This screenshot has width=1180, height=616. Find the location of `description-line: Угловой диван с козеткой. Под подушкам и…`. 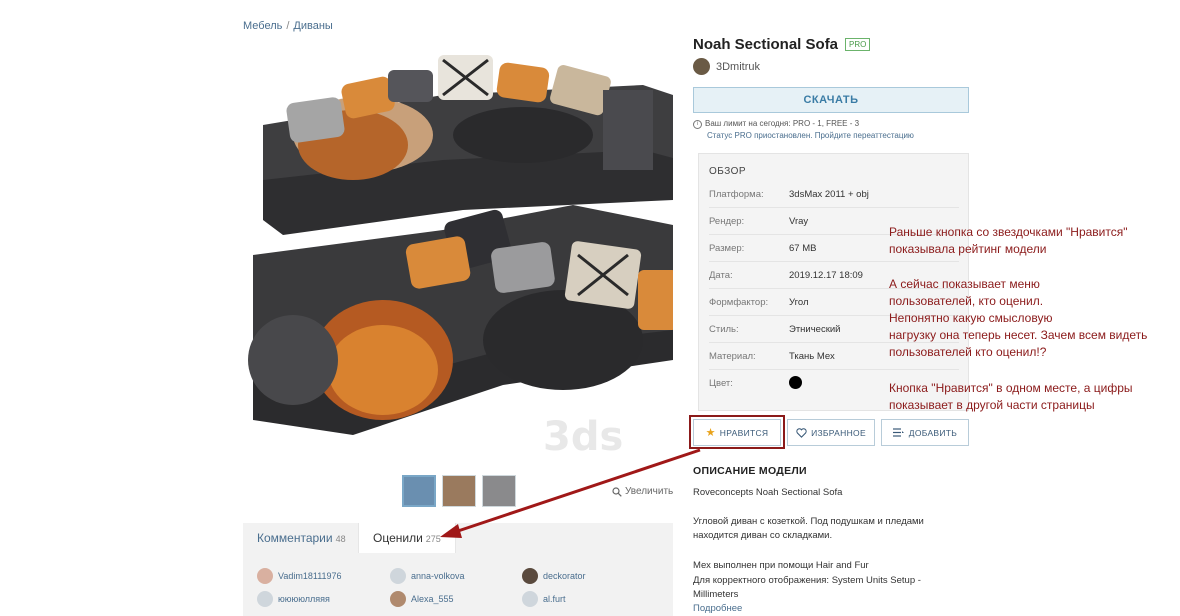

description-line: Угловой диван с козеткой. Под подушкам и… is located at coordinates (808, 521).